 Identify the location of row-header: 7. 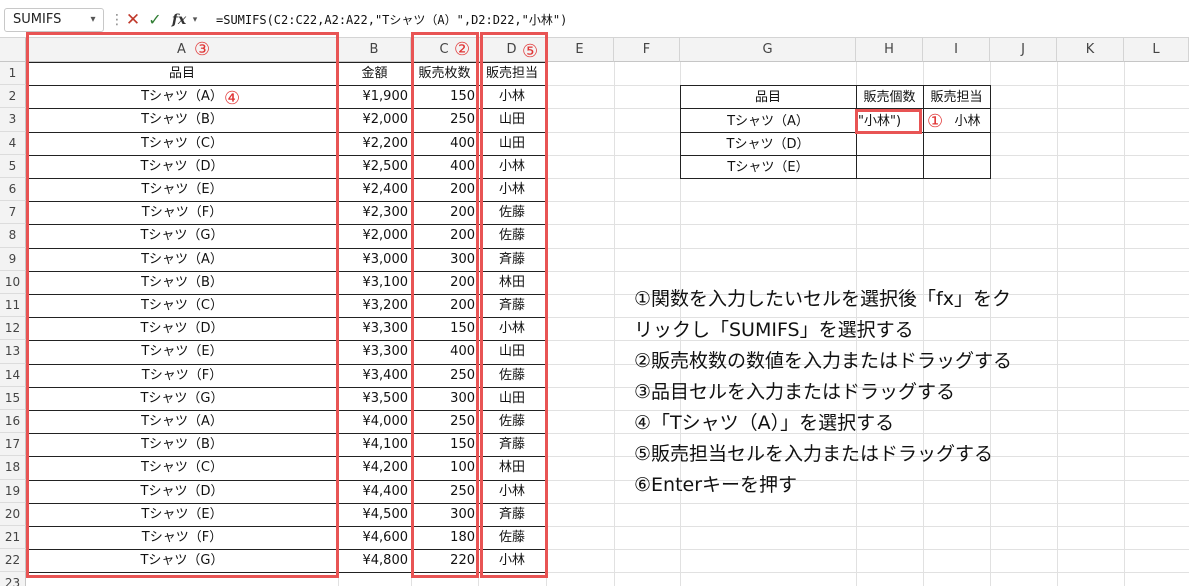
(13, 213).